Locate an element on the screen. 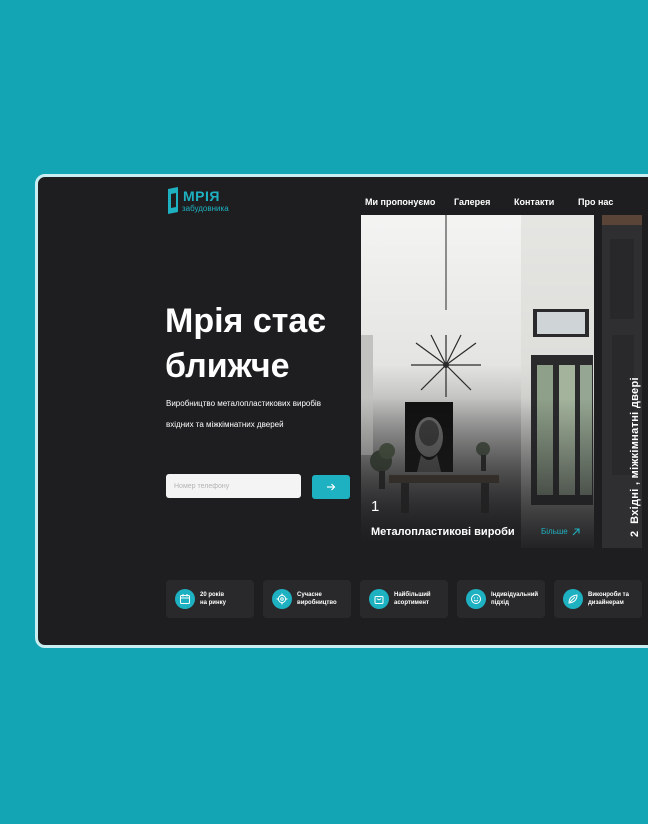  smile-icon is located at coordinates (476, 599).